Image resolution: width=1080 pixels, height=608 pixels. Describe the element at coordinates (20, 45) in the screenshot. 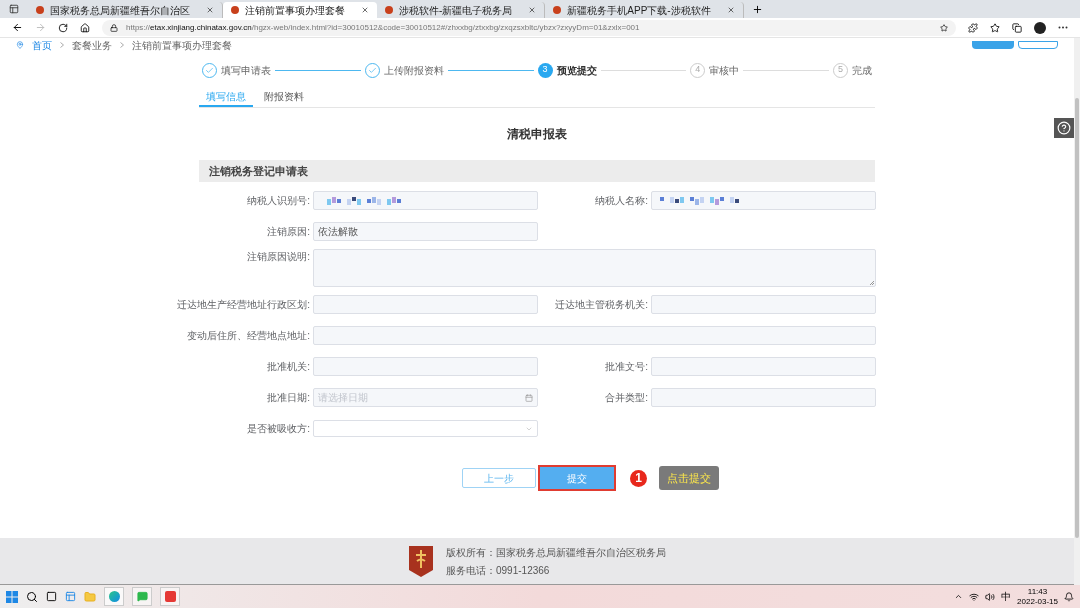

I see `location-icon` at that location.